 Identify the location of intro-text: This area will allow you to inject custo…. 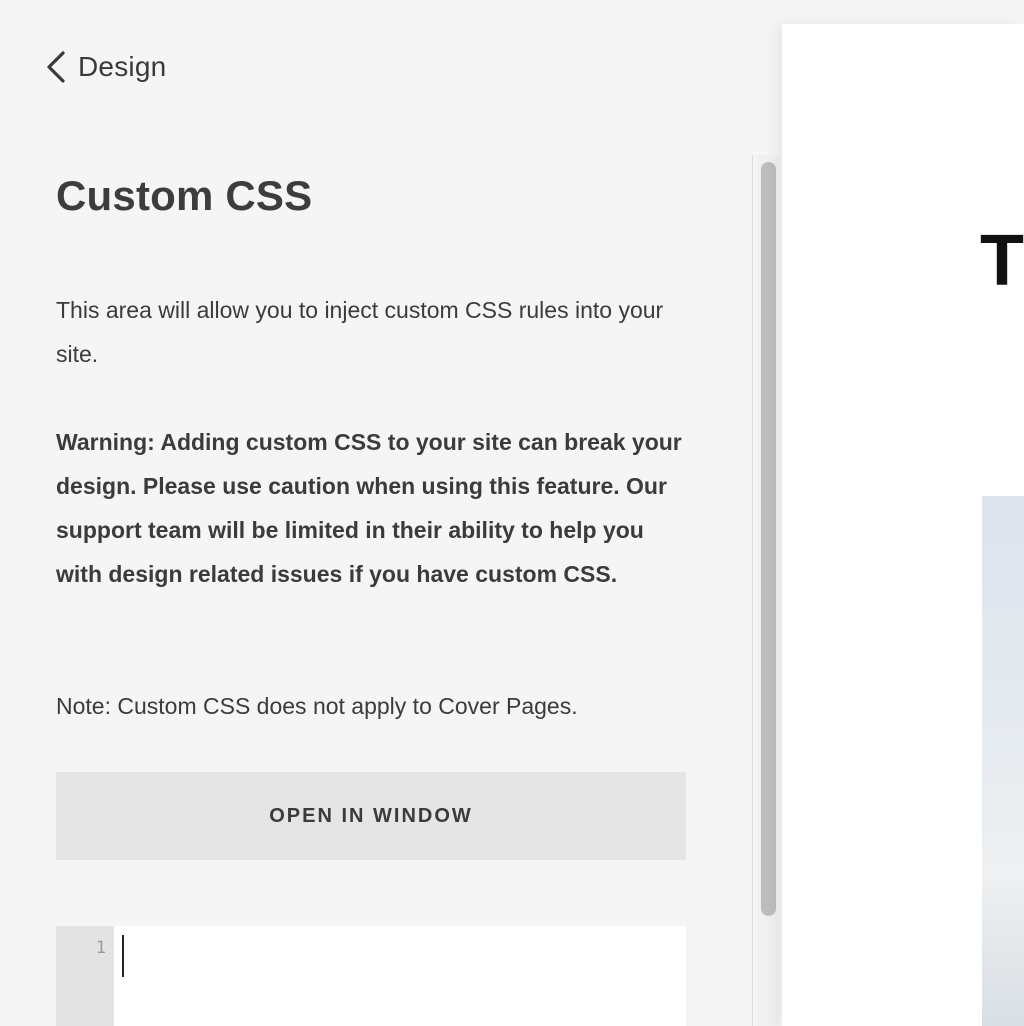
(360, 332).